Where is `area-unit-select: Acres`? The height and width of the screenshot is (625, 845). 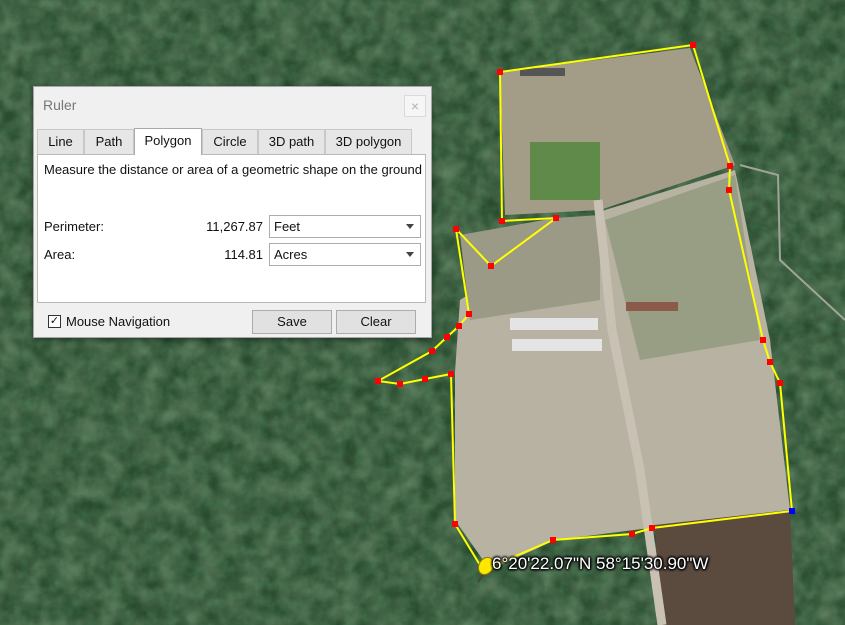
area-unit-select: Acres is located at coordinates (345, 254).